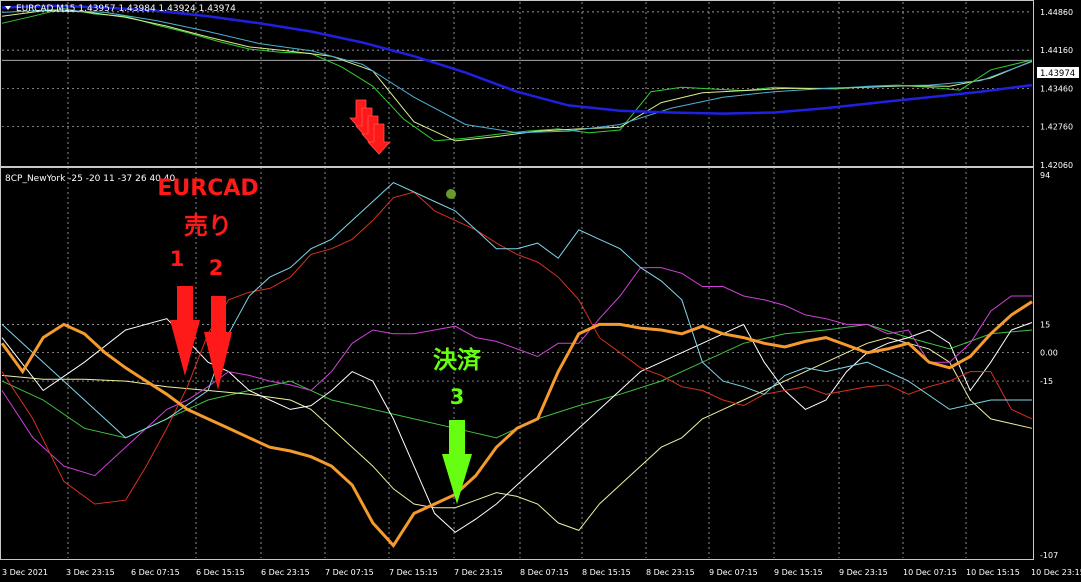 This screenshot has width=1081, height=582. I want to click on time-tick-5: 7 Dec 07:15, so click(349, 572).